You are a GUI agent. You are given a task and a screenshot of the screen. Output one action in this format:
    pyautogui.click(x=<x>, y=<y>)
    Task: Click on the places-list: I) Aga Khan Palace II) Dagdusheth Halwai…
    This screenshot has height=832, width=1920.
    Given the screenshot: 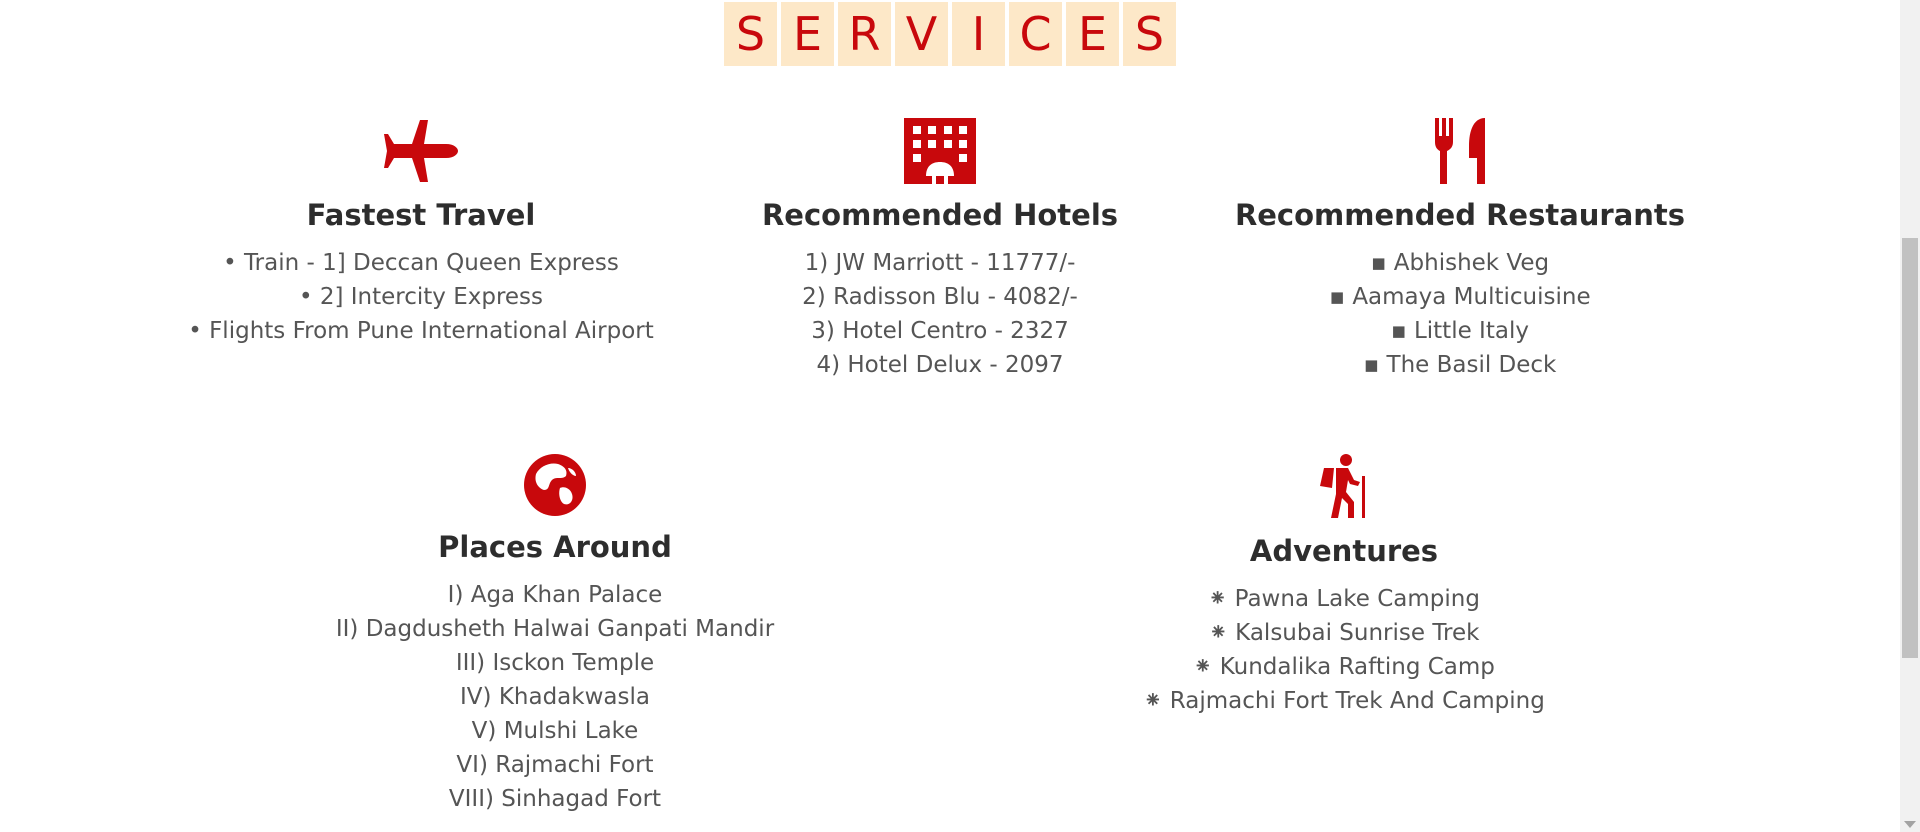 What is the action you would take?
    pyautogui.click(x=555, y=697)
    